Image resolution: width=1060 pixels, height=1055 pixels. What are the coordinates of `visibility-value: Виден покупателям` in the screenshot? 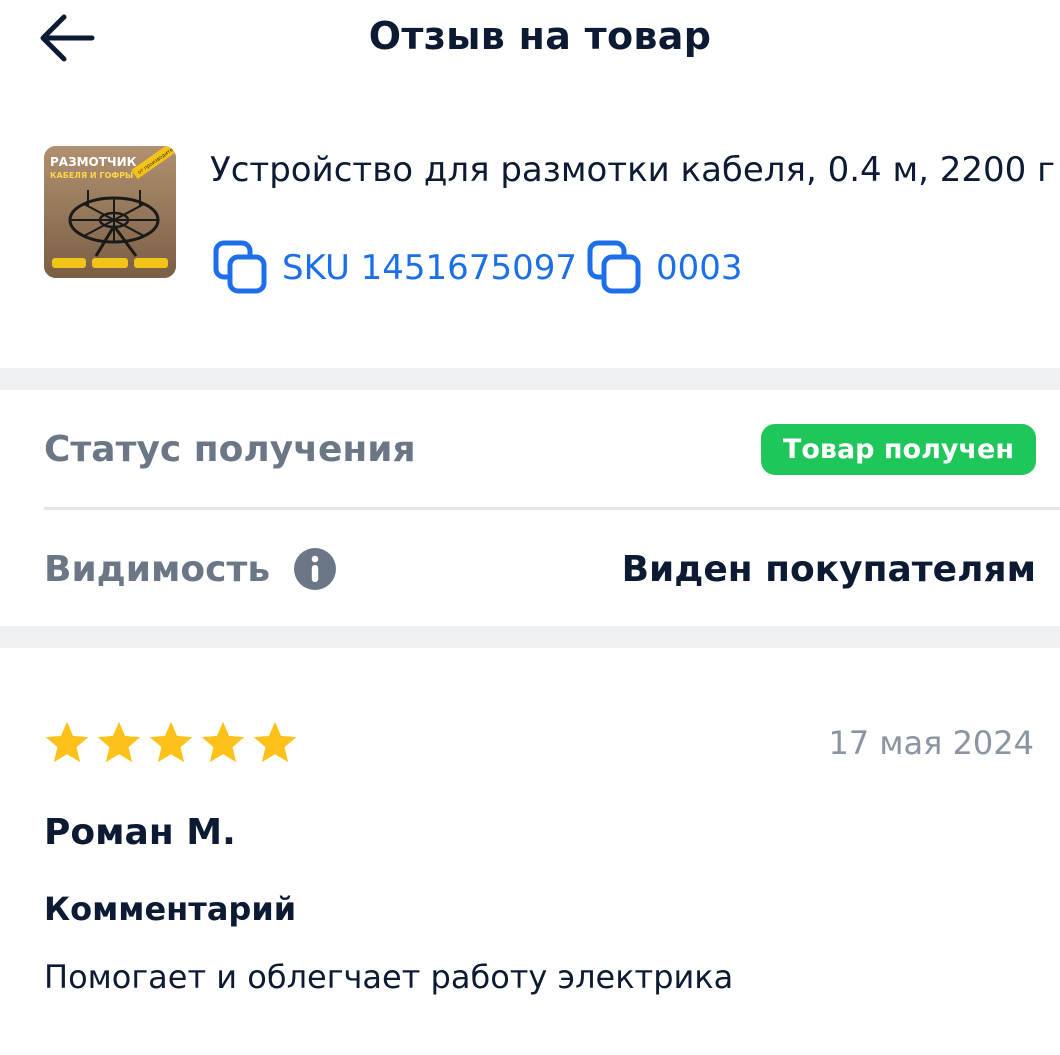 It's located at (828, 569).